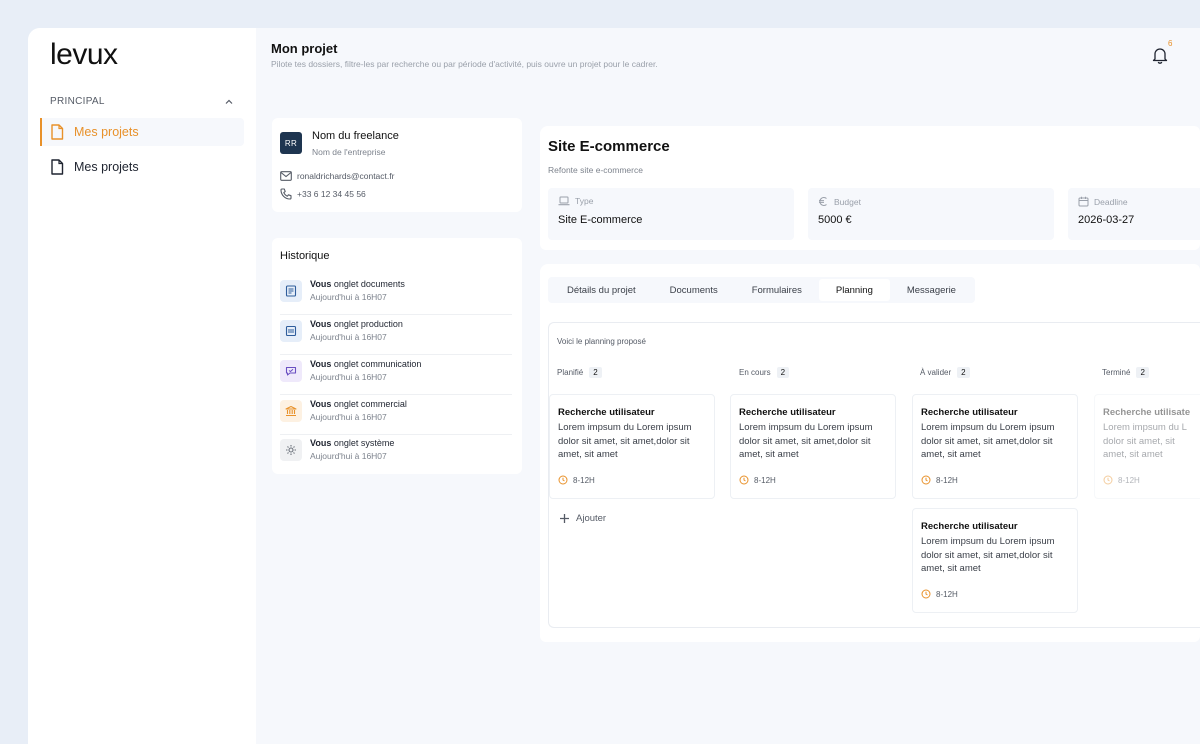 The image size is (1200, 744). What do you see at coordinates (142, 132) in the screenshot?
I see `sidebar-item-mes-projets-active: Mes projets` at bounding box center [142, 132].